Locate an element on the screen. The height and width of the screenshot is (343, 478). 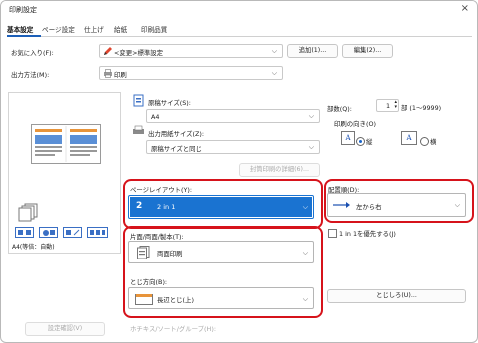
original-size-icon is located at coordinates (138, 100).